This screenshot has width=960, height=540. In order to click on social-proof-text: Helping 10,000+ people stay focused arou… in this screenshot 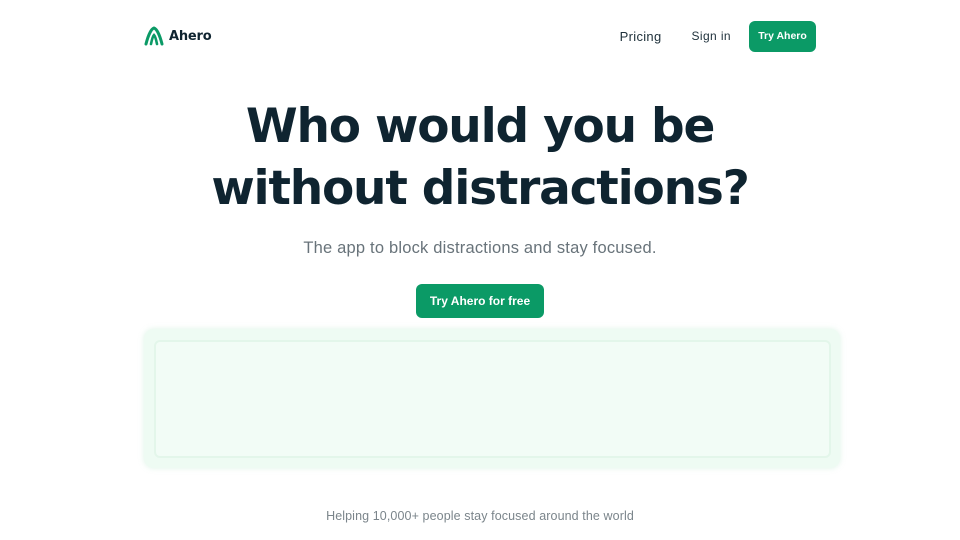, I will do `click(480, 516)`.